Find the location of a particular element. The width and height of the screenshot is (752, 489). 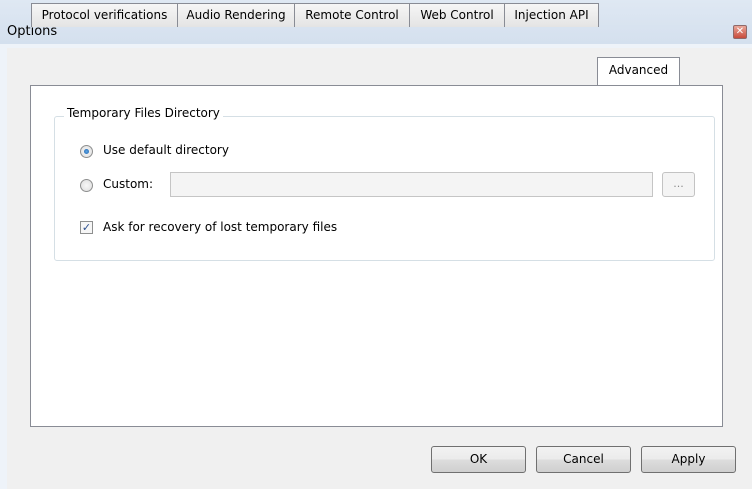

recovery-checkbox: ✓ is located at coordinates (86, 227).